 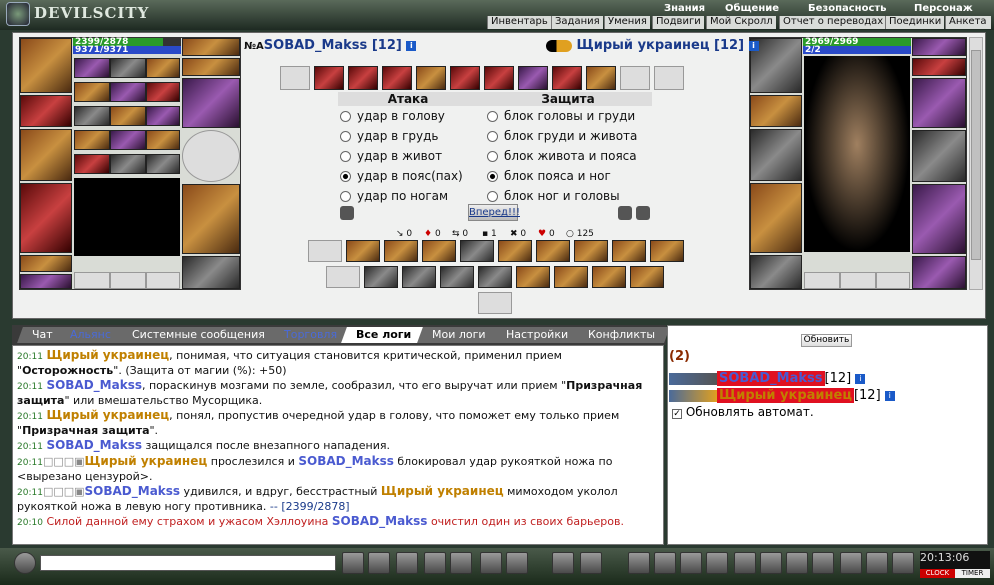 What do you see at coordinates (330, 45) in the screenshot?
I see `player1-name: №АSOBAD_Makss [12] i` at bounding box center [330, 45].